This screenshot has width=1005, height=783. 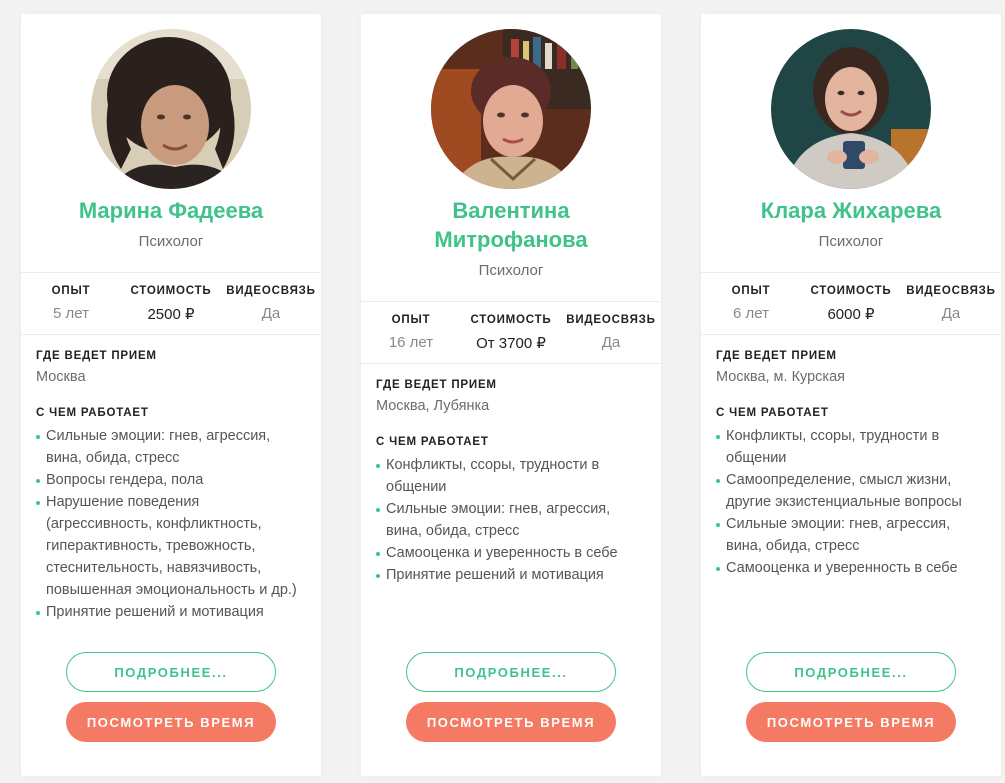 What do you see at coordinates (751, 313) in the screenshot?
I see `stat-value: 6 лет` at bounding box center [751, 313].